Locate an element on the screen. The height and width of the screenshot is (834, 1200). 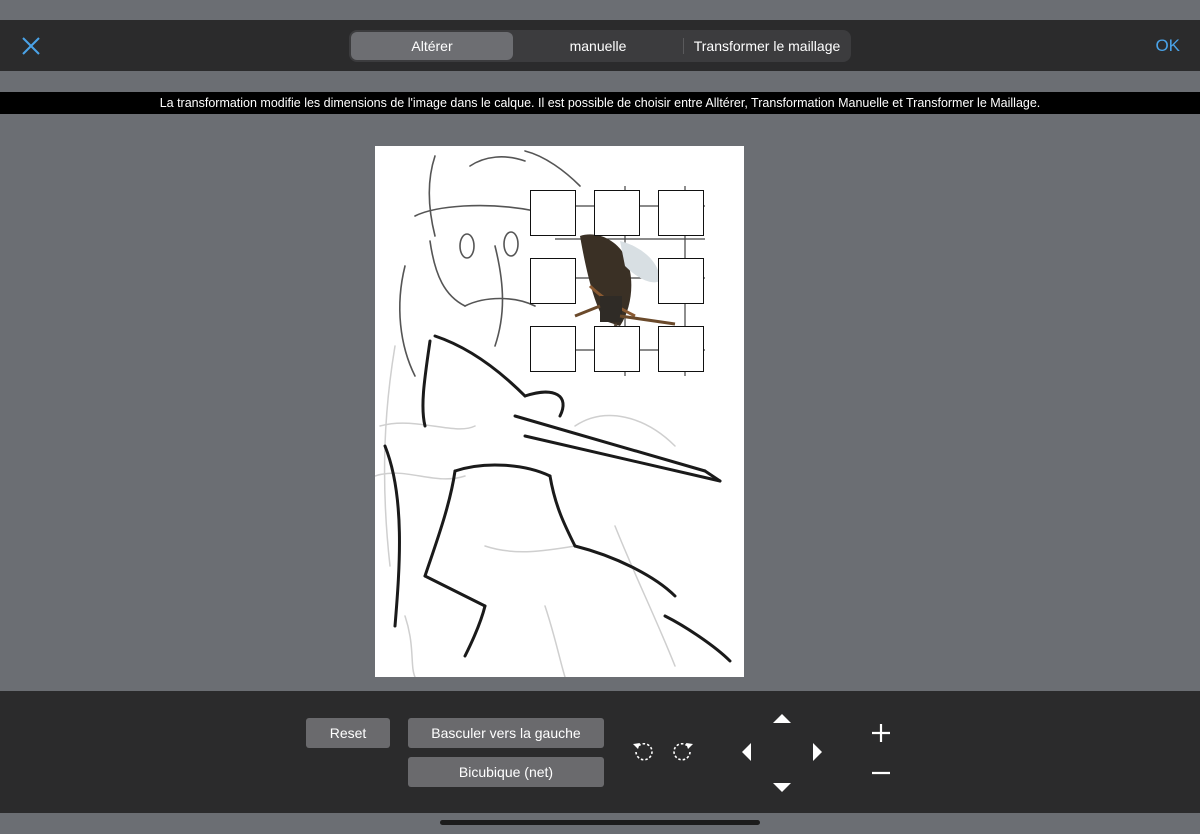
footer-strip is located at coordinates (600, 823).